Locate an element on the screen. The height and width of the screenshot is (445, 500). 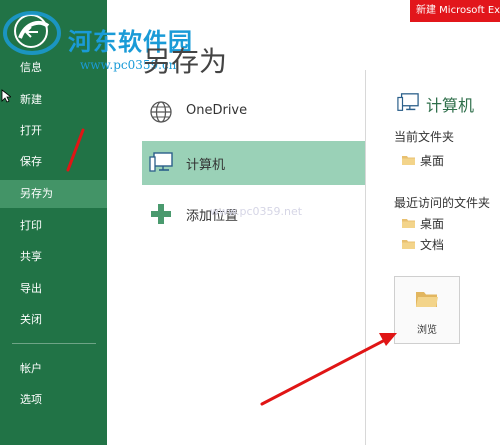
recent-folder-item: 桌面 is located at coordinates (432, 223).